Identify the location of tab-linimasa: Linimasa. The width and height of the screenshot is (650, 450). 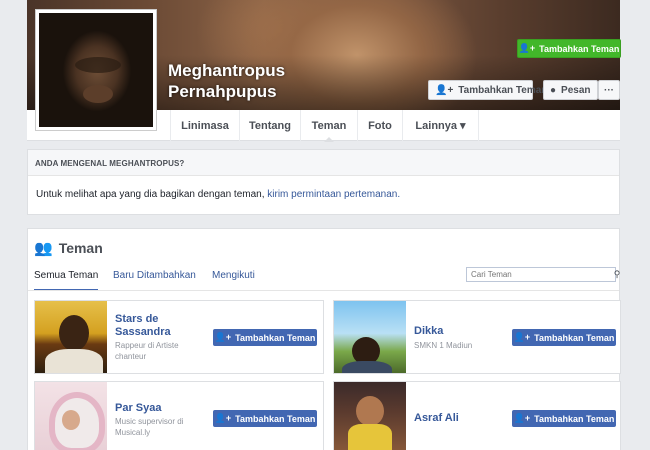
(205, 125).